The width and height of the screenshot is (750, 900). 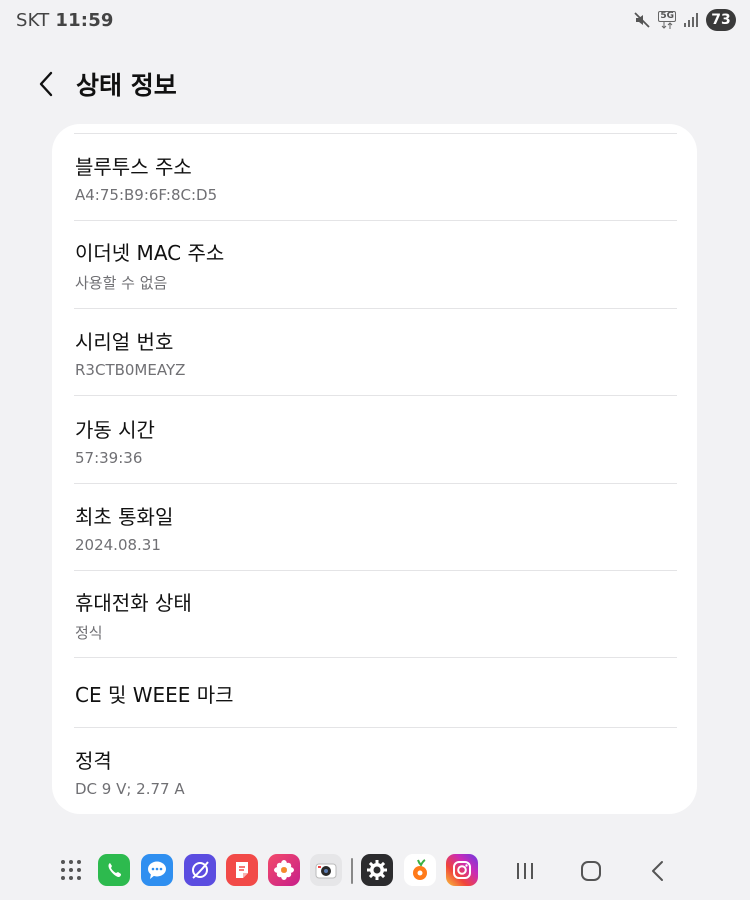 What do you see at coordinates (84, 20) in the screenshot?
I see `clock: 11:59` at bounding box center [84, 20].